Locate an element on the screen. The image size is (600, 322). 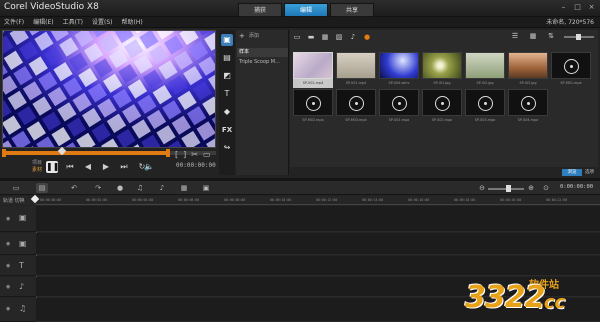
media-thumbnail: SP-I01.jpg is located at coordinates (442, 70).